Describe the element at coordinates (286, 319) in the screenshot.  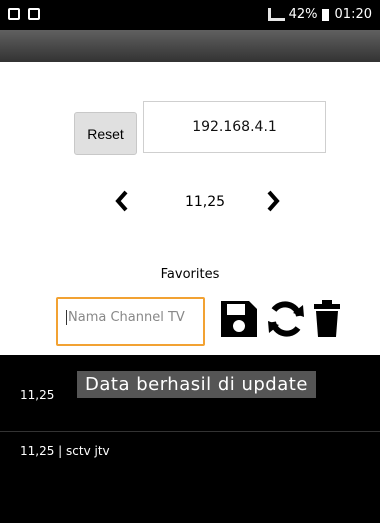
I see `refresh-icon` at that location.